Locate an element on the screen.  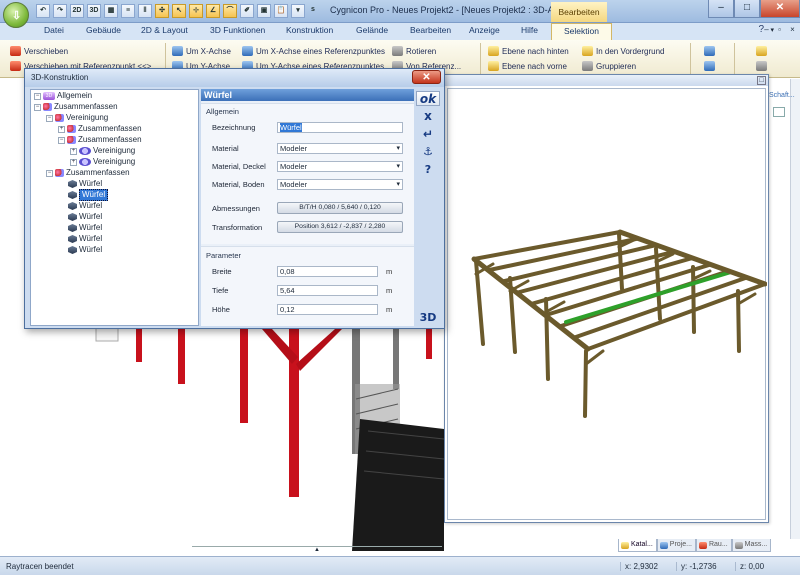
rotate-x-button: Um X-Achse is located at coordinates (201, 51).